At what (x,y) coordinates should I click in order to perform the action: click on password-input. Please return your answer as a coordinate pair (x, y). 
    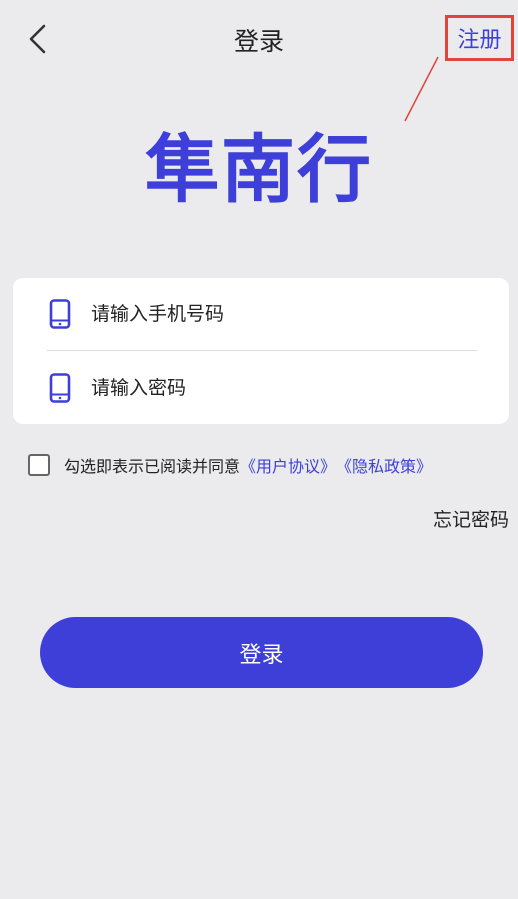
    Looking at the image, I should click on (271, 388).